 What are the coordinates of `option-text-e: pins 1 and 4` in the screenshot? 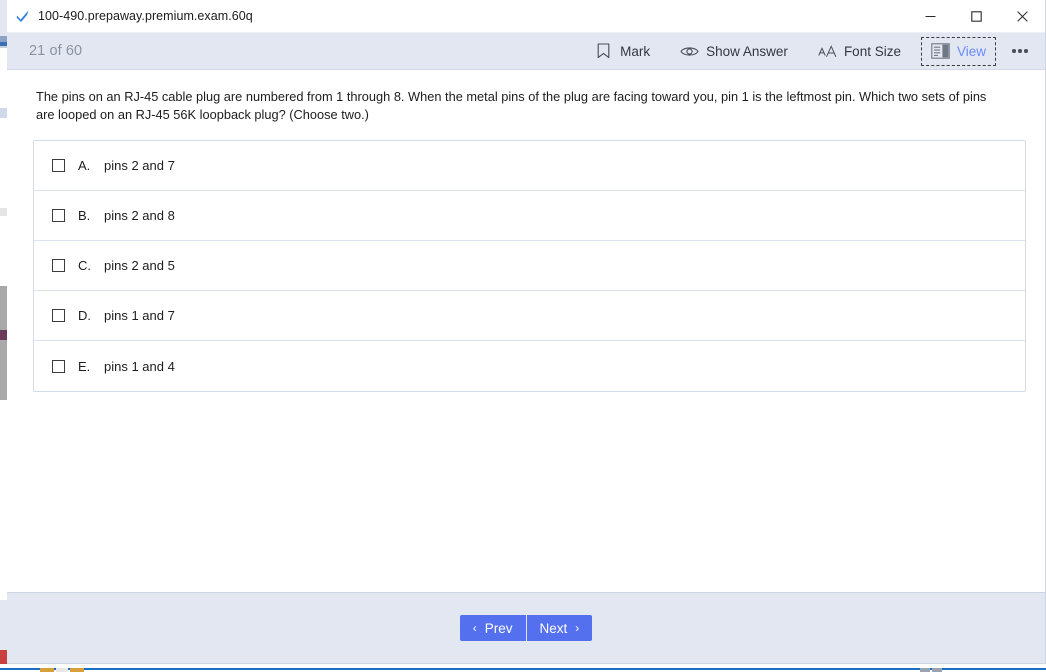 It's located at (139, 366).